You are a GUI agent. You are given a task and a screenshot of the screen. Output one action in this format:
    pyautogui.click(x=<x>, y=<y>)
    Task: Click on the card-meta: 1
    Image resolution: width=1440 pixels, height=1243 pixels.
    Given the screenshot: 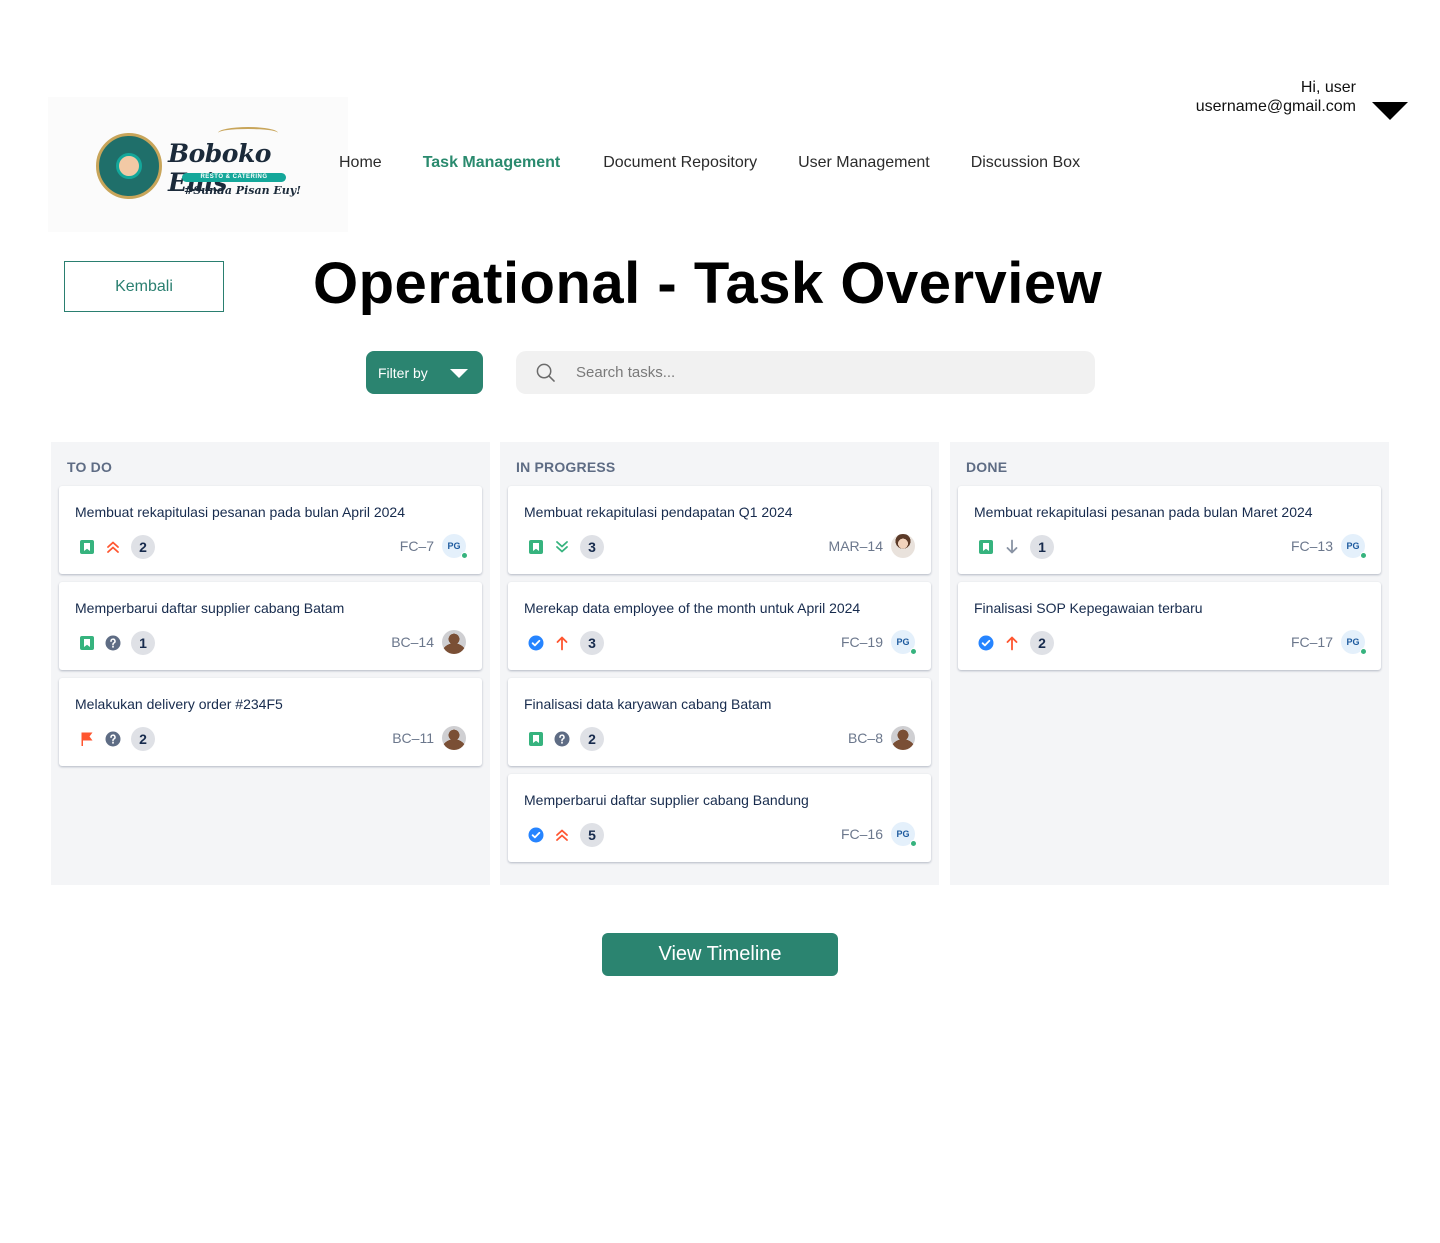 What is the action you would take?
    pyautogui.click(x=1016, y=547)
    